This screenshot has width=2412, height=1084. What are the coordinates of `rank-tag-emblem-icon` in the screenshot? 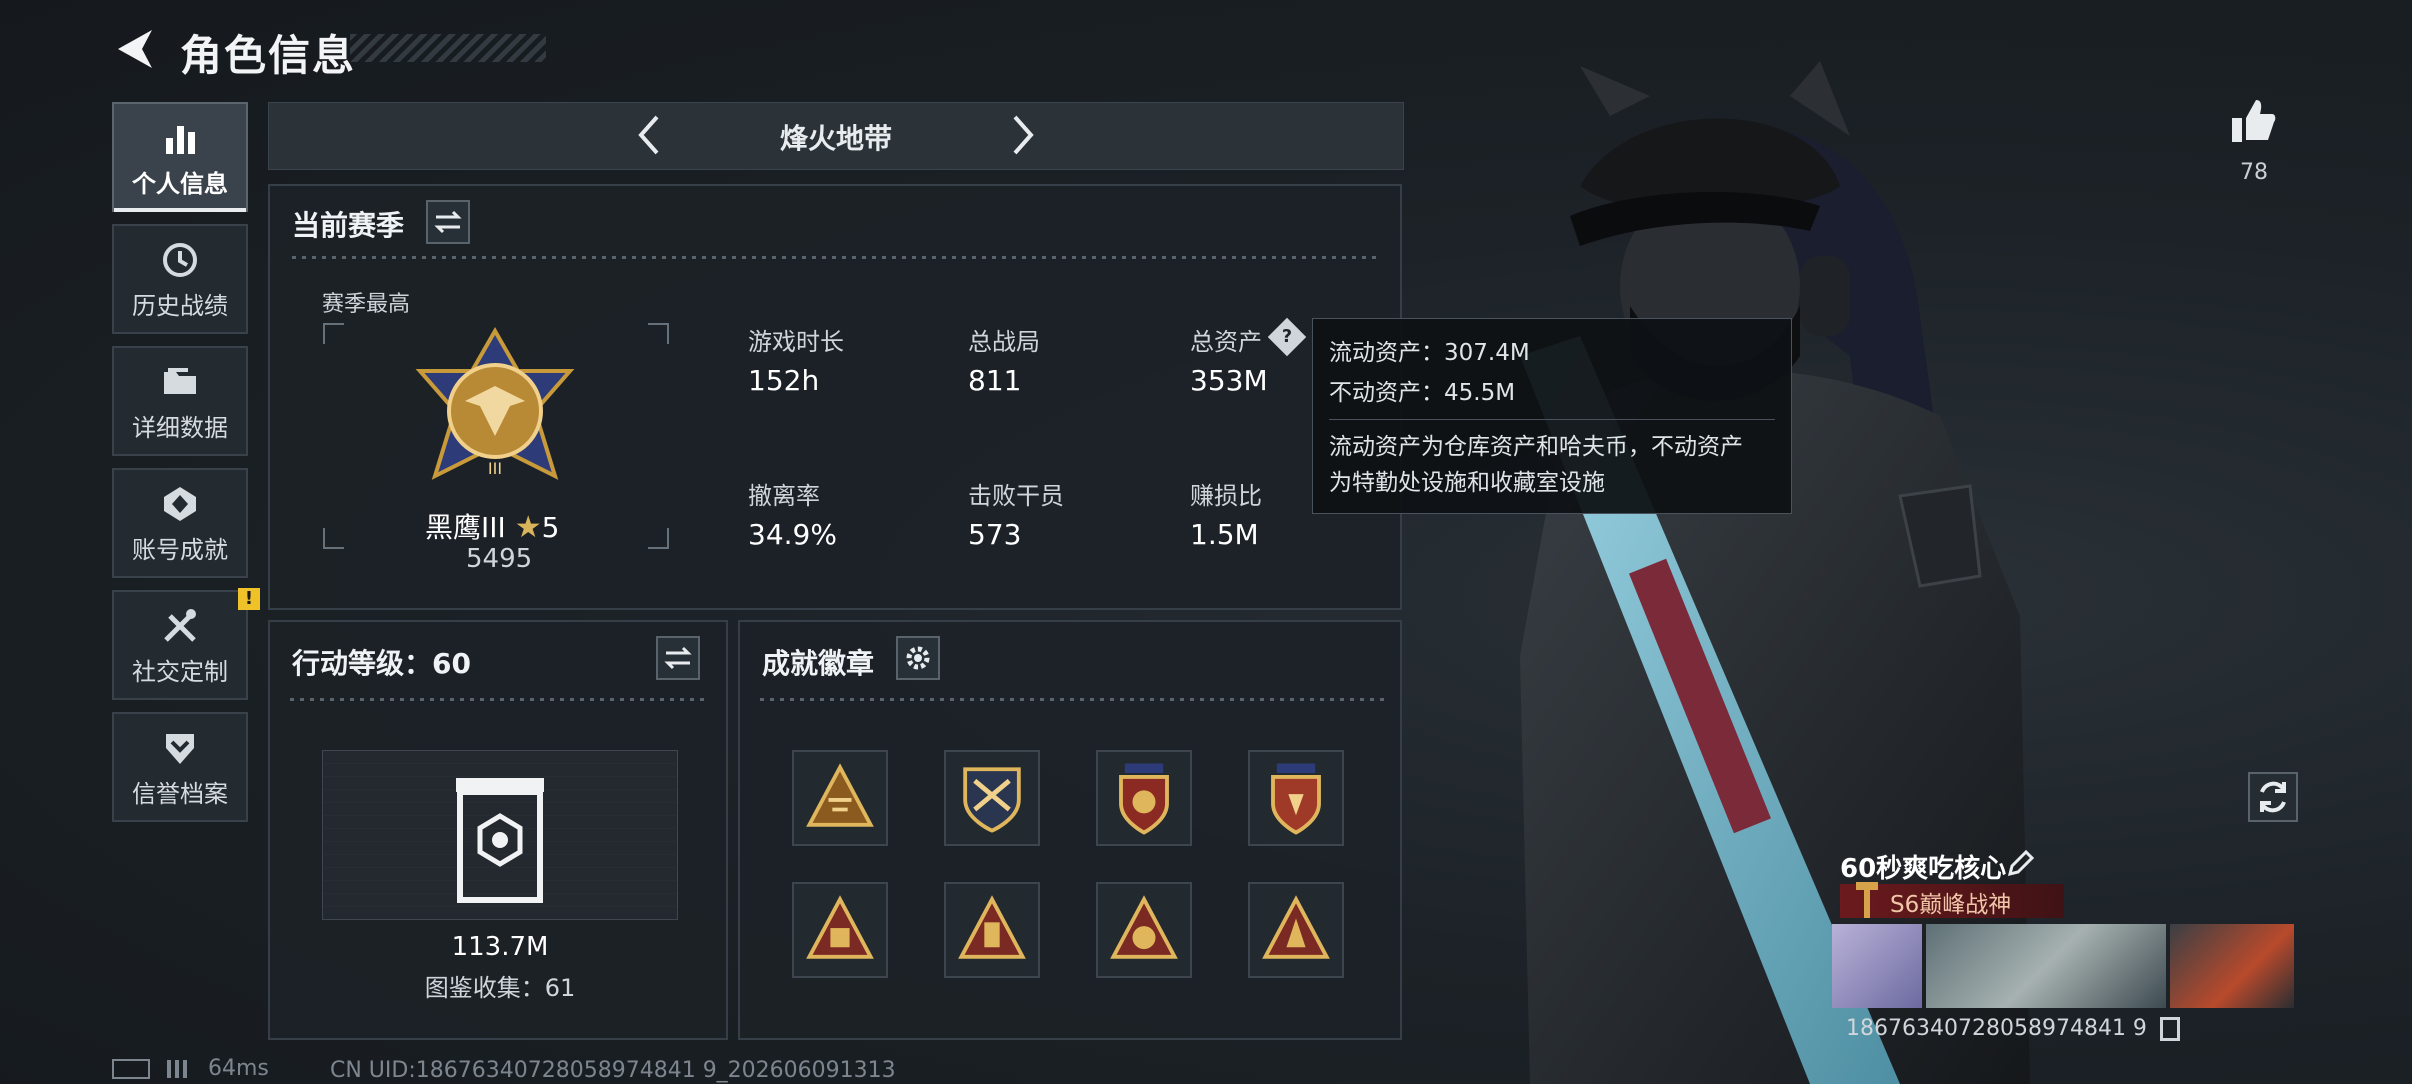 It's located at (1867, 900).